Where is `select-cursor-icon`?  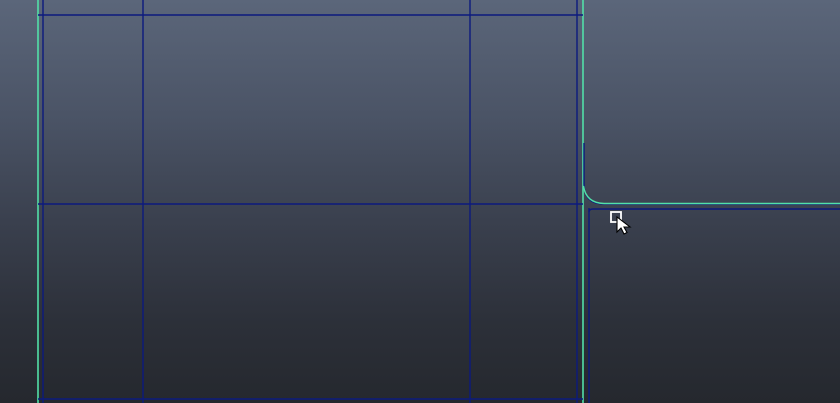
select-cursor-icon is located at coordinates (621, 223).